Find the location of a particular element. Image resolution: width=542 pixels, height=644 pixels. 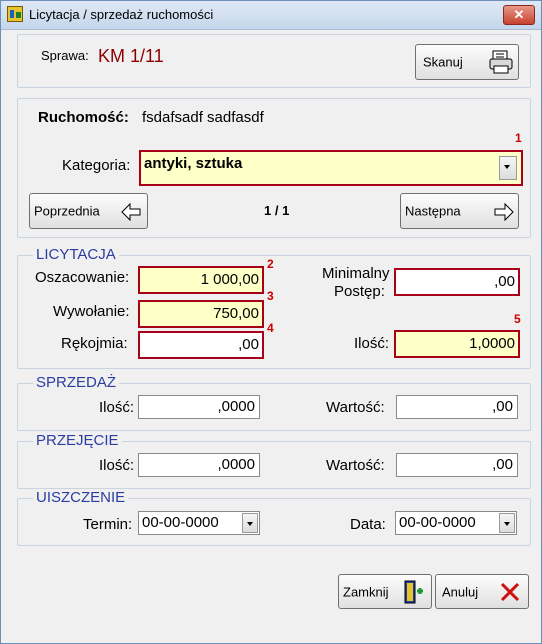

close-button: Zamknij is located at coordinates (385, 591).